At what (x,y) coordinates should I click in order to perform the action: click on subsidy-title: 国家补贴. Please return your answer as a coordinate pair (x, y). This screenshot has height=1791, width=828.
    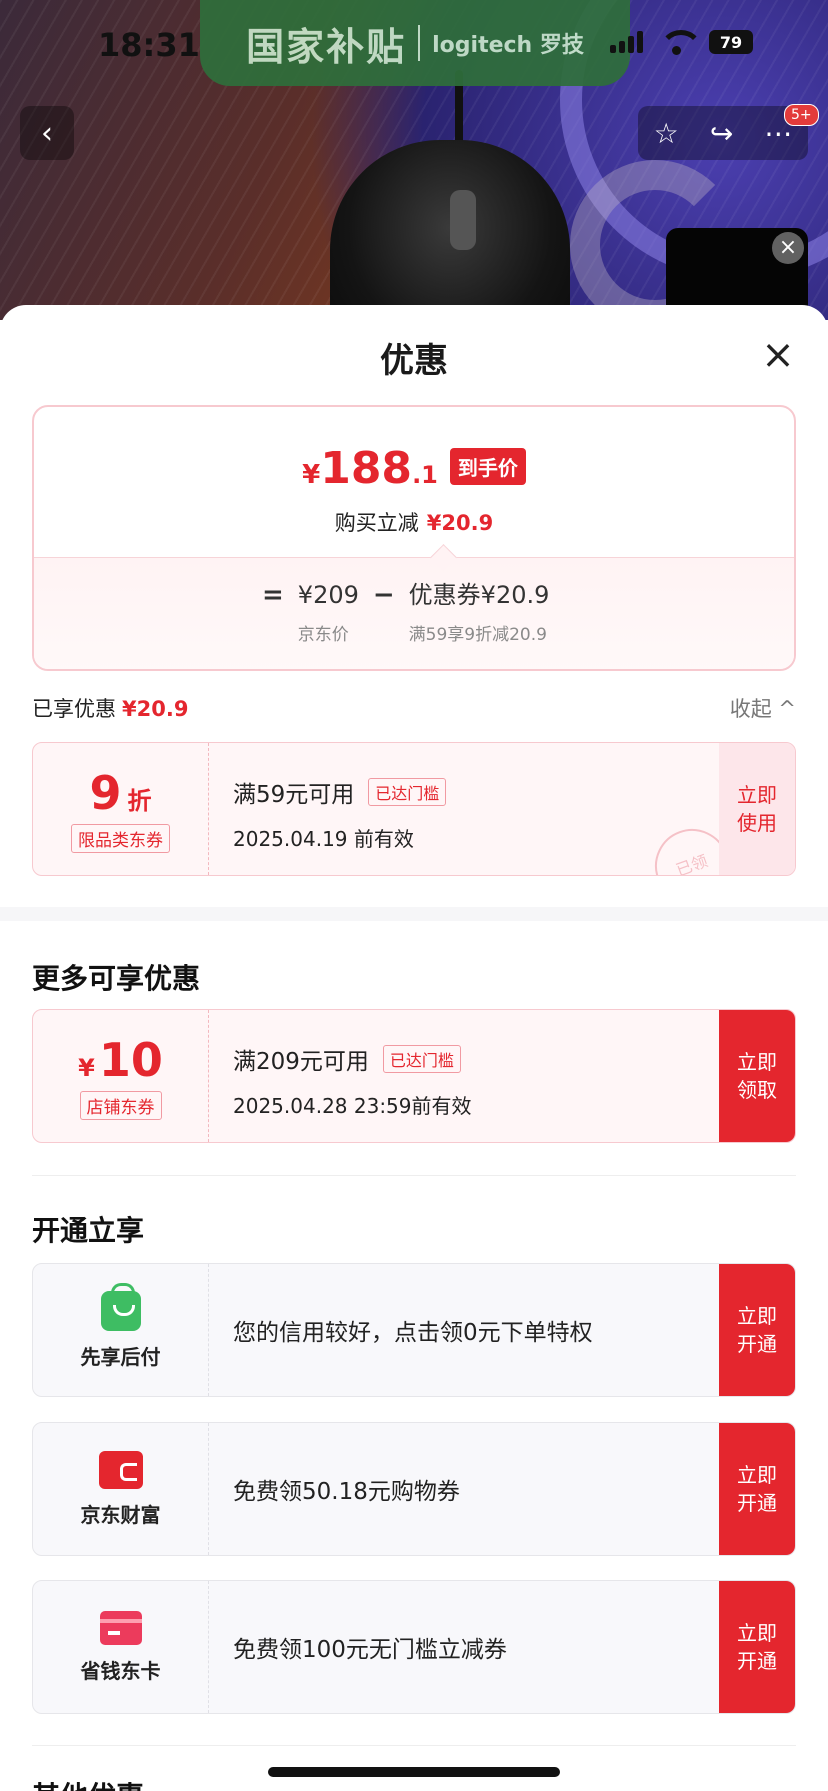
    Looking at the image, I should click on (326, 46).